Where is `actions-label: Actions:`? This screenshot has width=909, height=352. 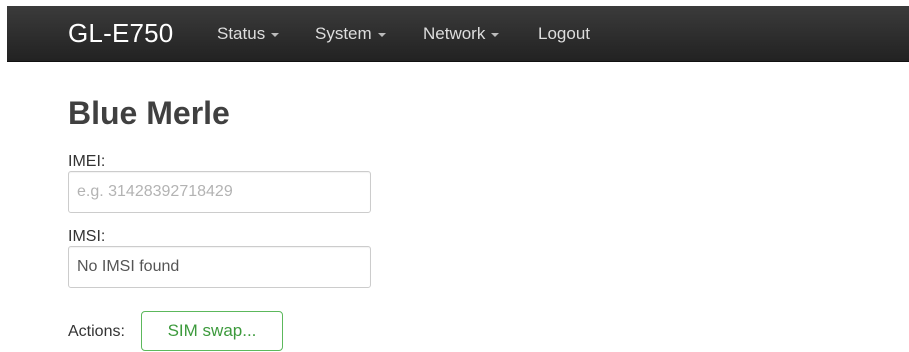
actions-label: Actions: is located at coordinates (96, 331).